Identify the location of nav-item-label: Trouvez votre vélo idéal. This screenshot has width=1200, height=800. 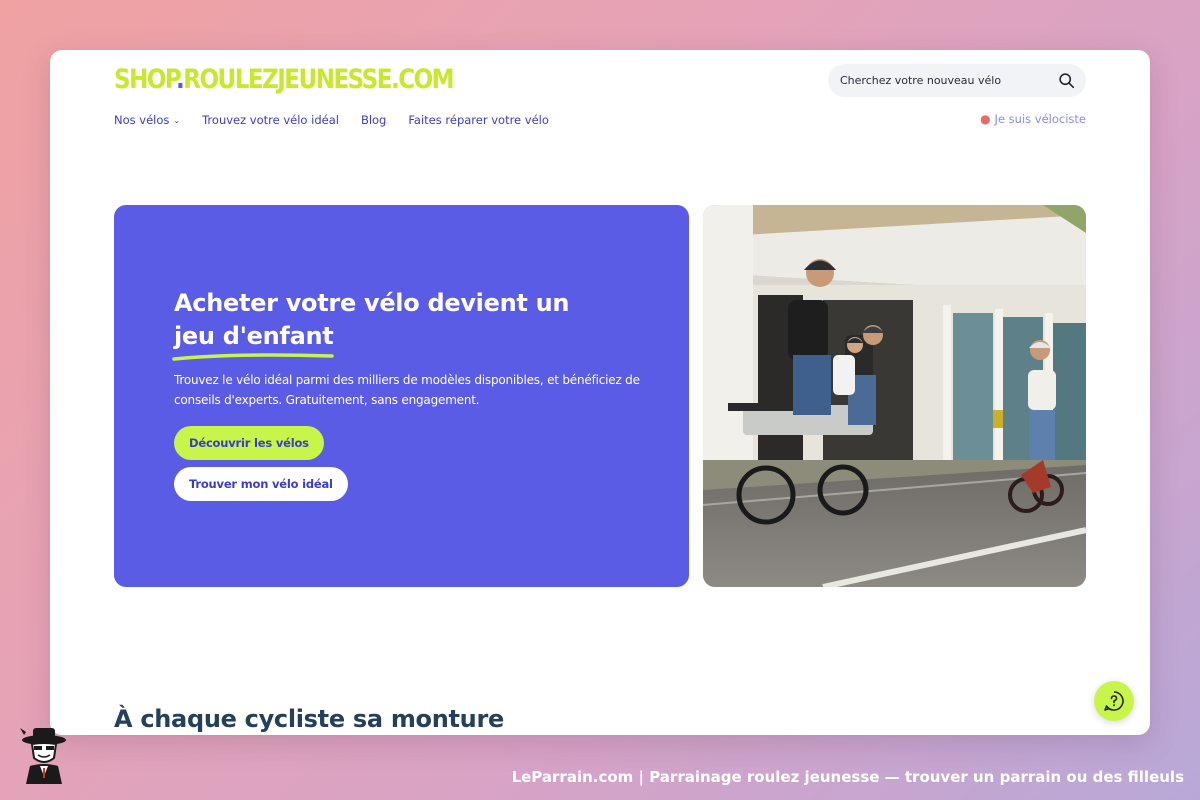
(270, 120).